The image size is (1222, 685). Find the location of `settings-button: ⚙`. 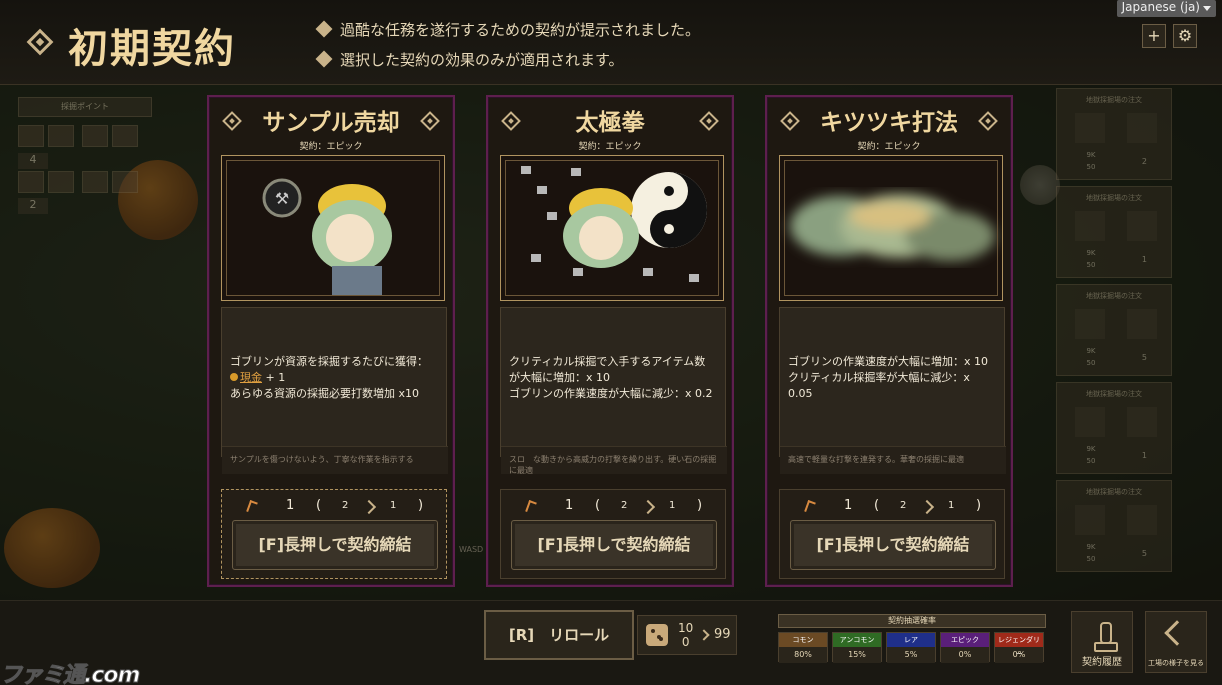

settings-button: ⚙ is located at coordinates (1185, 36).